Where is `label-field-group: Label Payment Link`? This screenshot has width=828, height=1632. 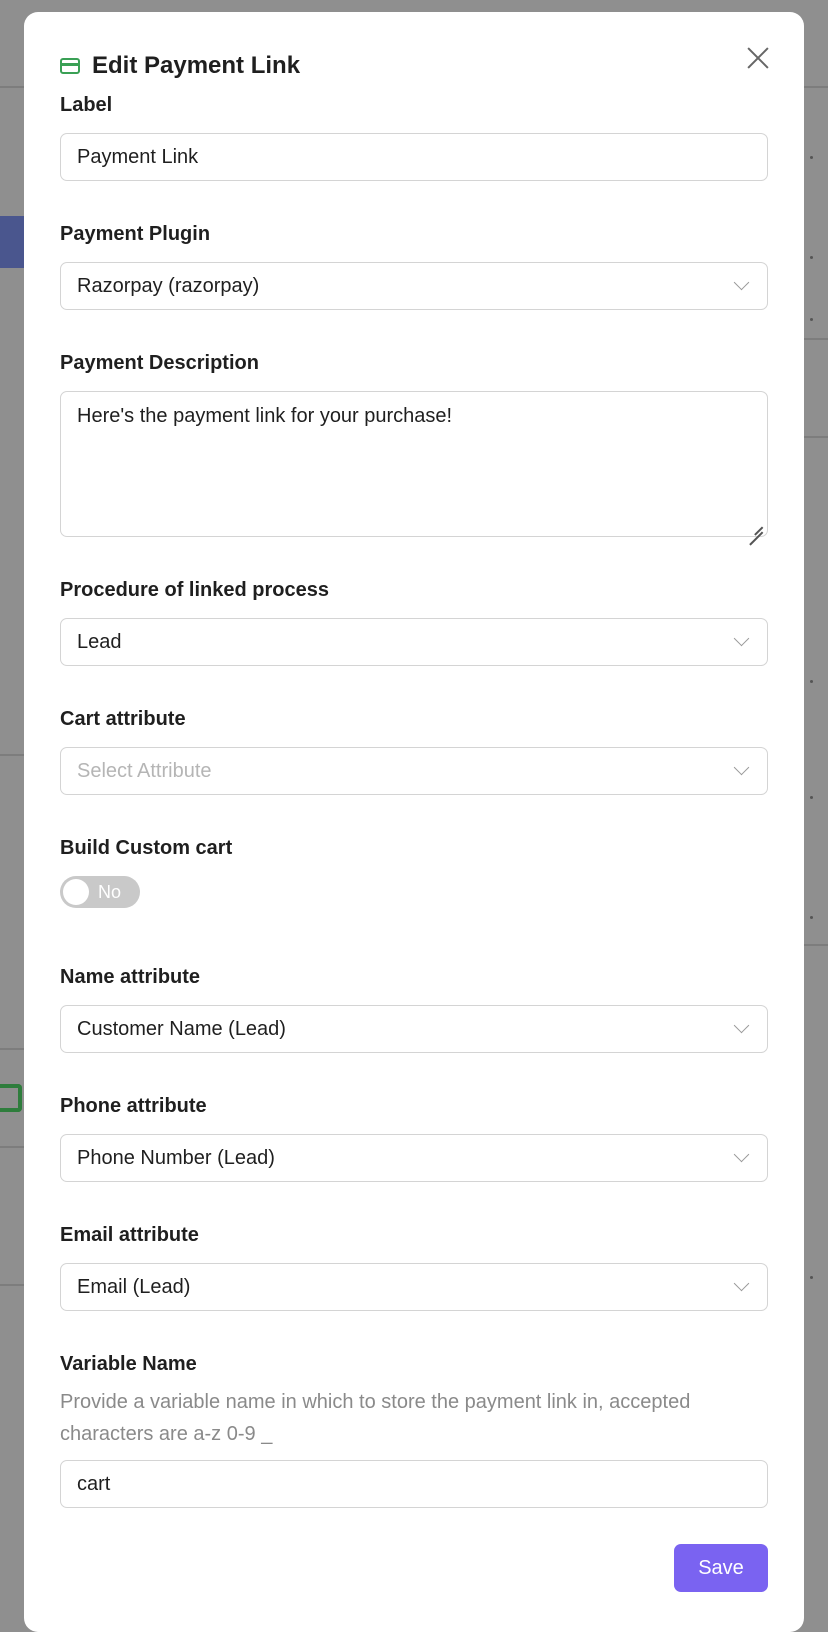 label-field-group: Label Payment Link is located at coordinates (414, 137).